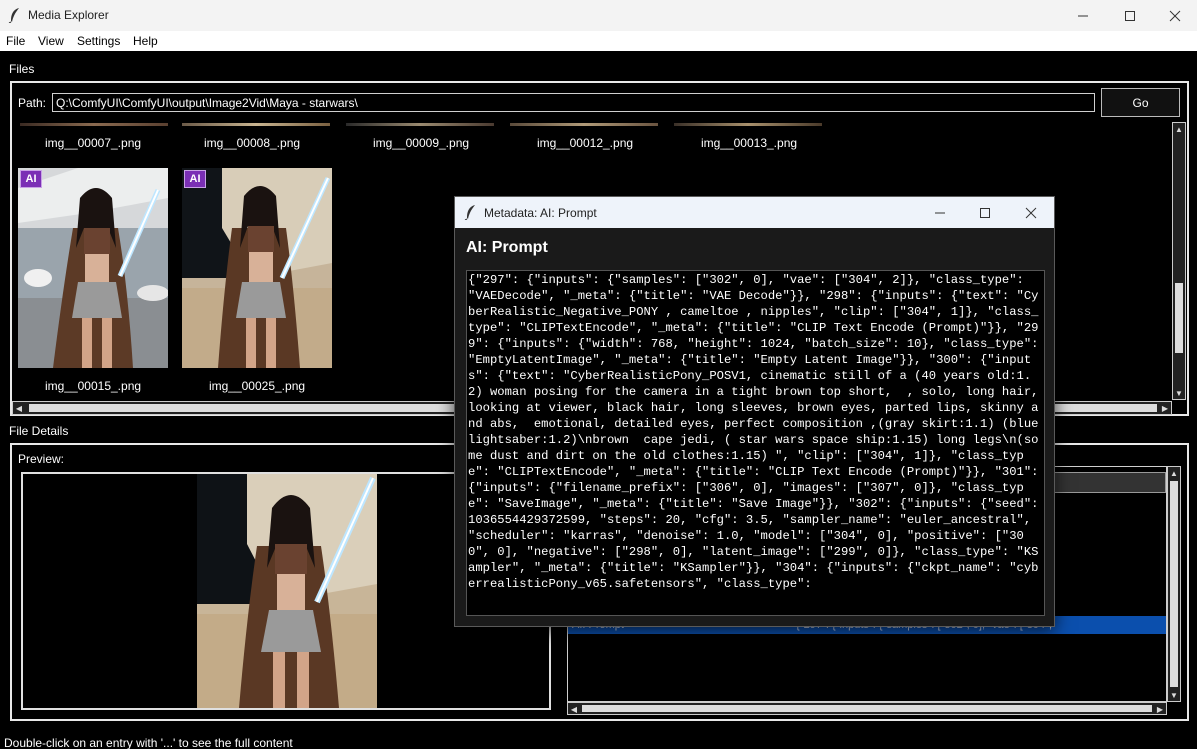 This screenshot has height=749, width=1197. What do you see at coordinates (15, 41) in the screenshot?
I see `menu-file: File` at bounding box center [15, 41].